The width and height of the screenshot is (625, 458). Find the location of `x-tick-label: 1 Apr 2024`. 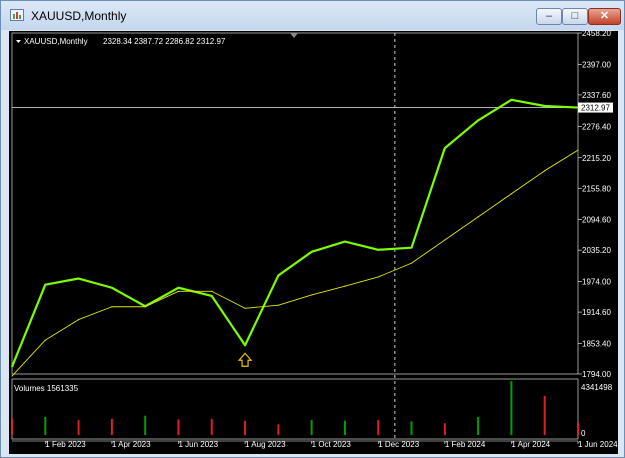

x-tick-label: 1 Apr 2024 is located at coordinates (530, 444).